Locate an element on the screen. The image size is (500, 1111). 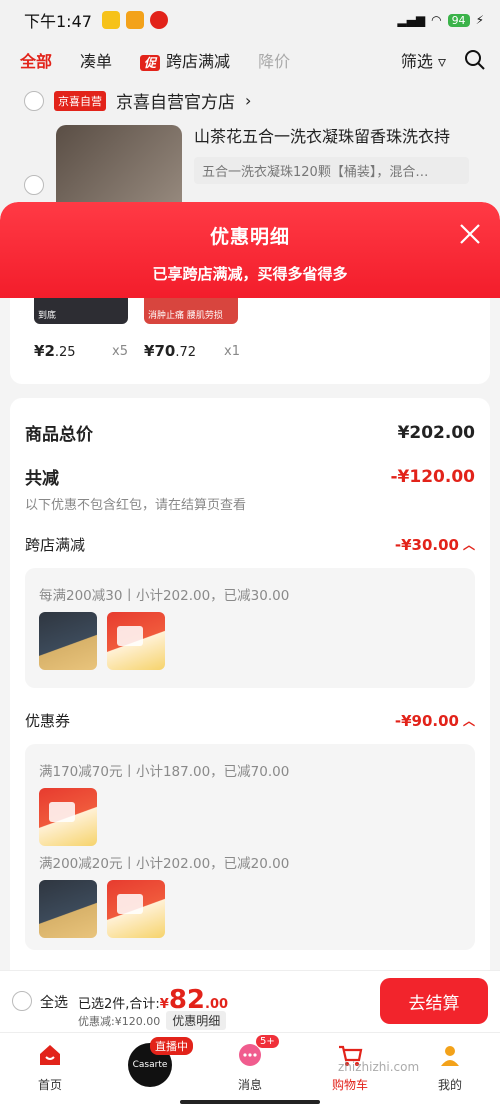
cross-store-rule: 每满200减30丨小计202.00，已减30.00 is located at coordinates (164, 596).